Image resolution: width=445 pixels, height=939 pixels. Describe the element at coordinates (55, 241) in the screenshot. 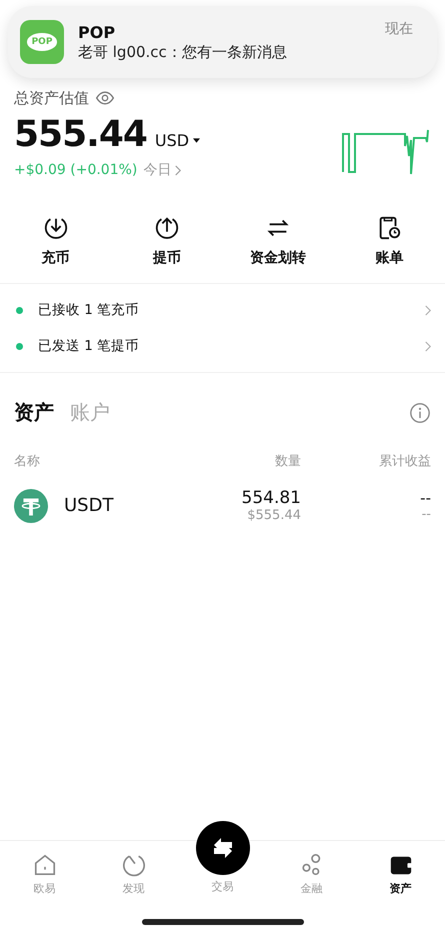

I see `action-button: 充币` at that location.